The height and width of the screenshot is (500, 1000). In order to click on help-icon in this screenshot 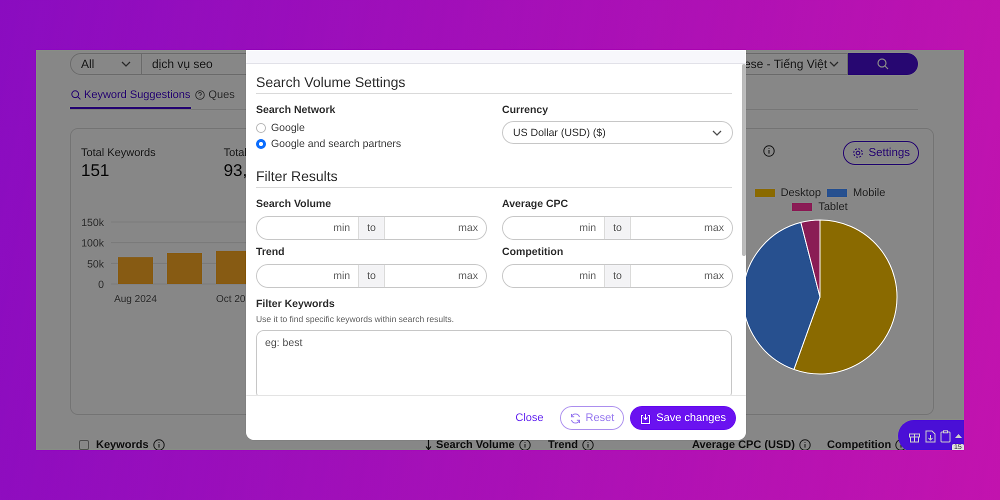, I will do `click(200, 95)`.